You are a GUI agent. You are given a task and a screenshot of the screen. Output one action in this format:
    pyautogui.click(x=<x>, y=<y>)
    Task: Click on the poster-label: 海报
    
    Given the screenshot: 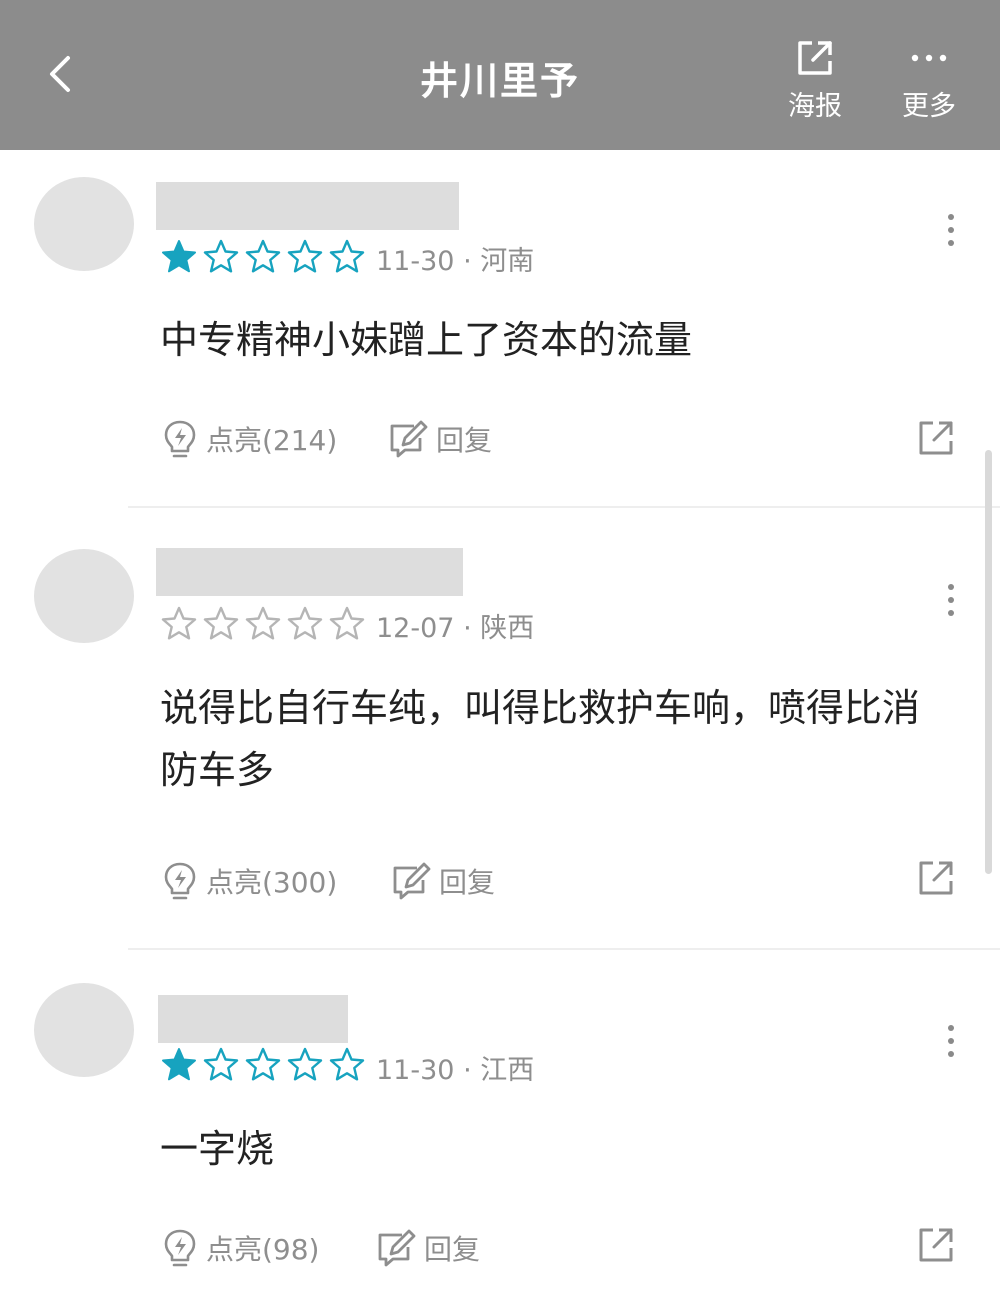 What is the action you would take?
    pyautogui.click(x=815, y=106)
    